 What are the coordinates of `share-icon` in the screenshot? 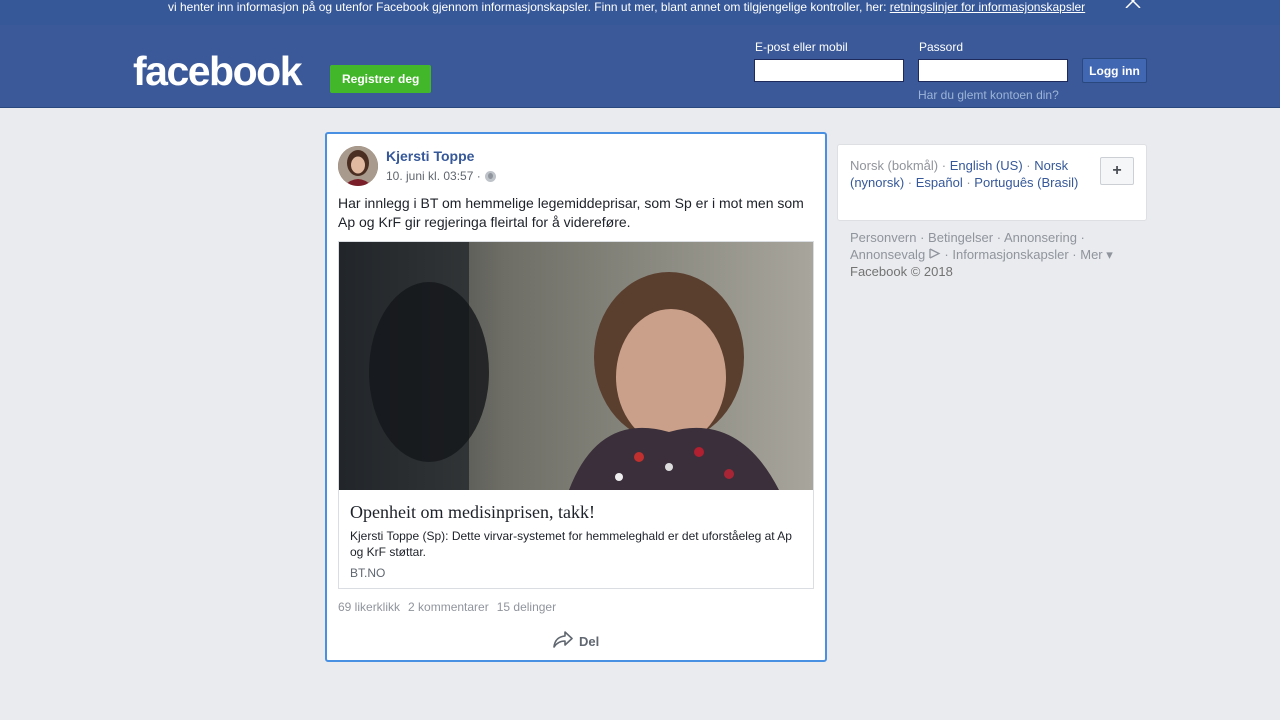 It's located at (563, 641).